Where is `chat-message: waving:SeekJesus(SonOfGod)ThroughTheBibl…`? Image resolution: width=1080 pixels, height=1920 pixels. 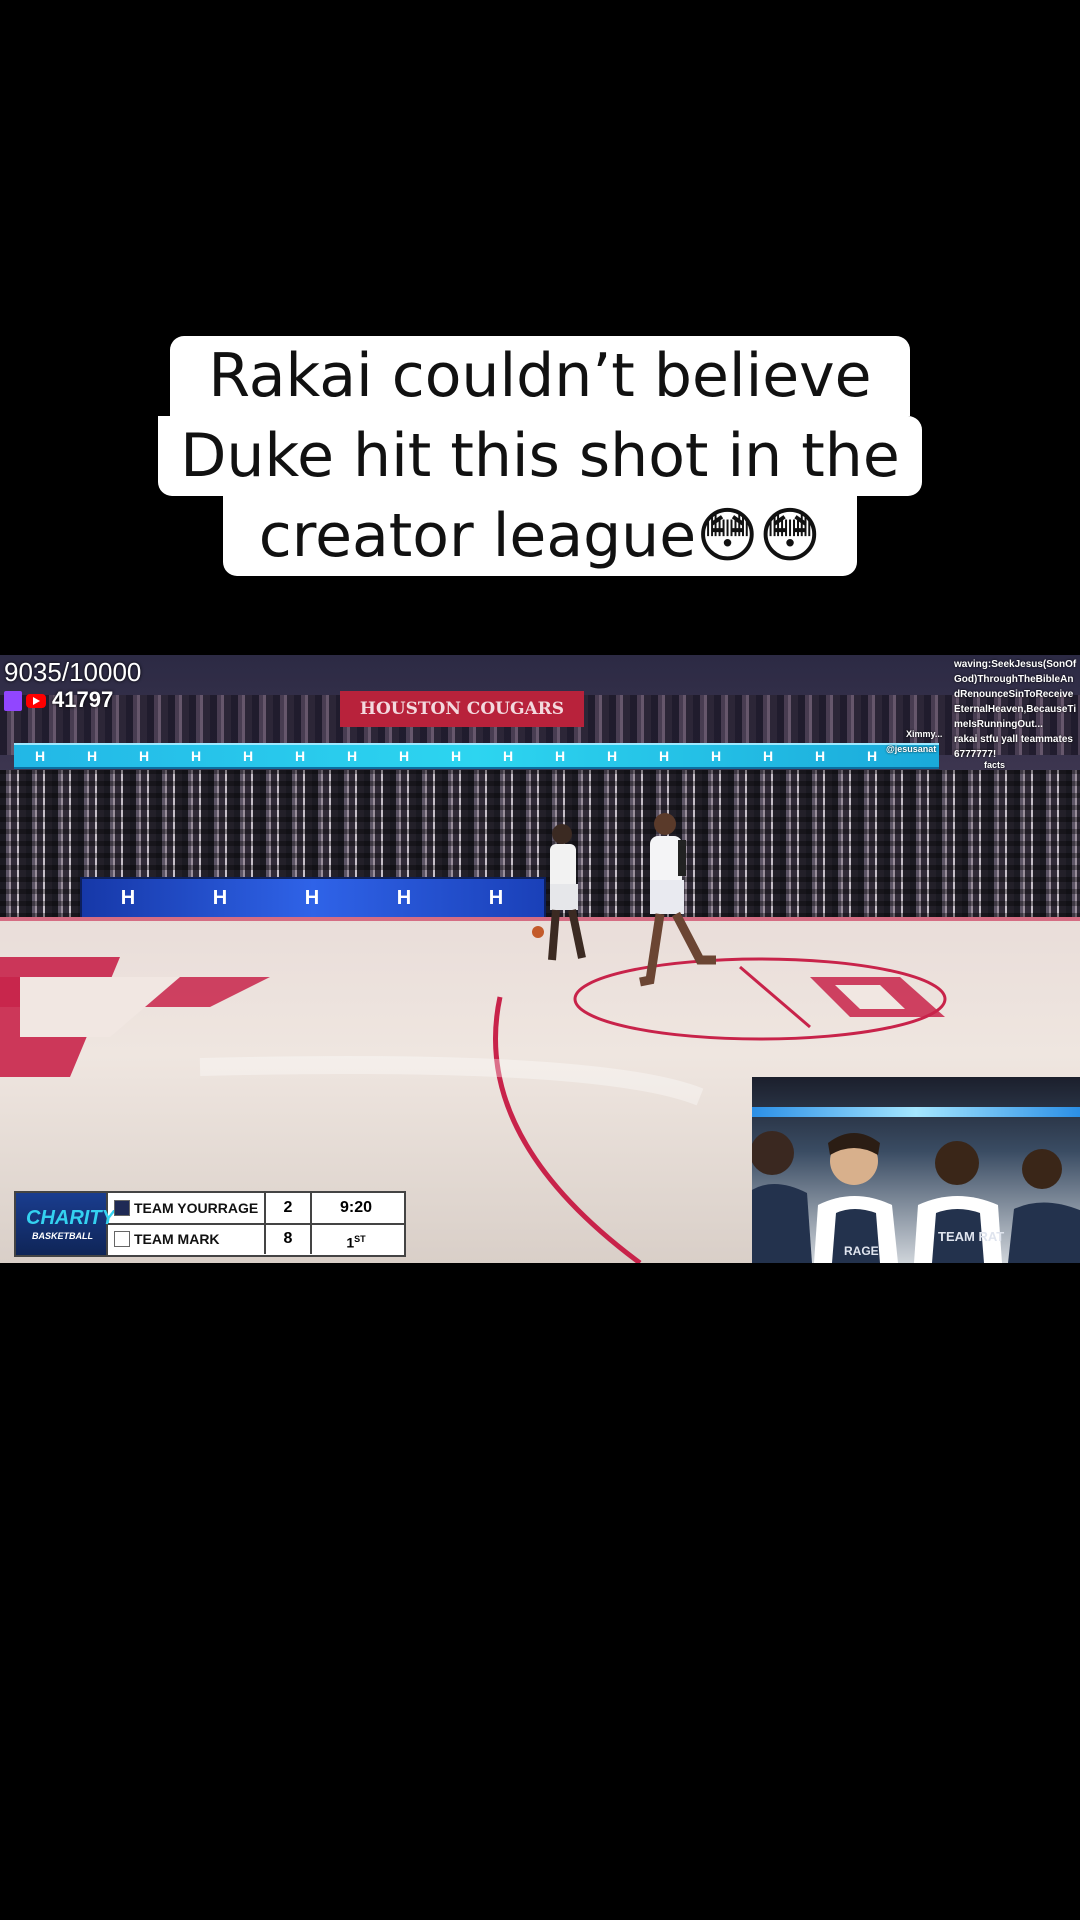
chat-message: waving:SeekJesus(SonOfGod)ThroughTheBibl… is located at coordinates (1015, 694).